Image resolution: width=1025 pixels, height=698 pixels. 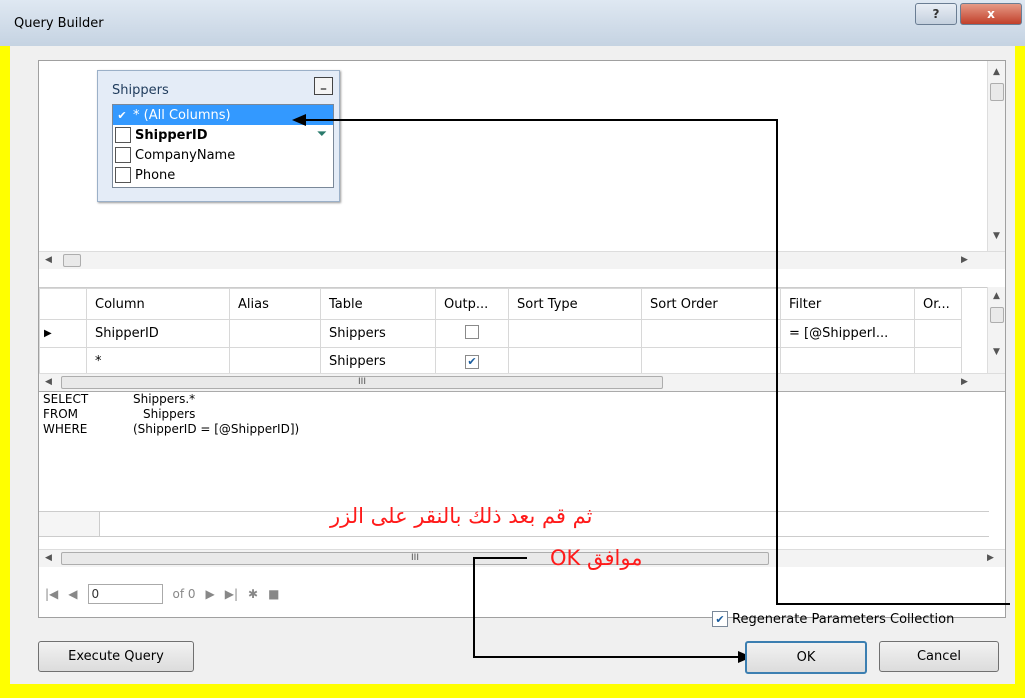 What do you see at coordinates (299, 120) in the screenshot?
I see `arrowhead-icon` at bounding box center [299, 120].